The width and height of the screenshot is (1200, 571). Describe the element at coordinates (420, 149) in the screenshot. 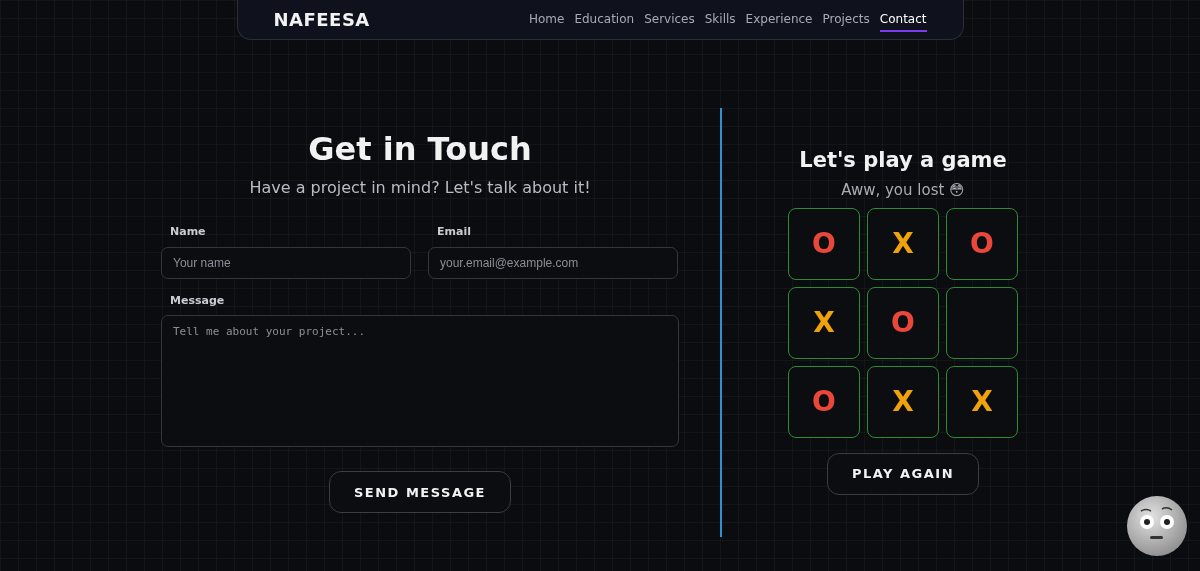

I see `section-title: Get in Touch` at that location.